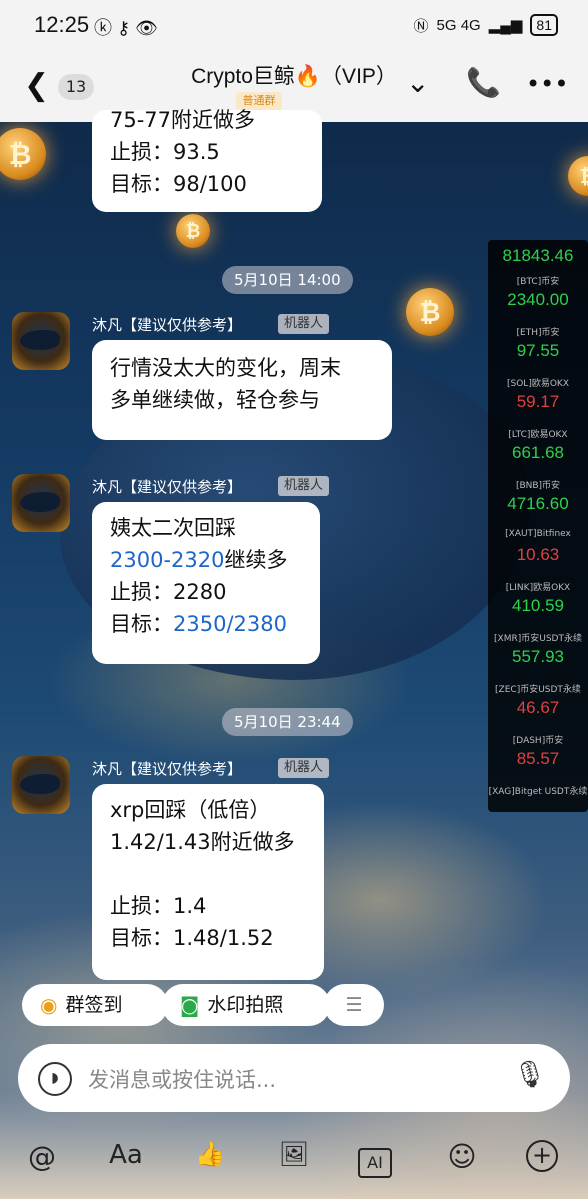 The height and width of the screenshot is (1199, 588). I want to click on message-text: 止损：1.4, so click(158, 906).